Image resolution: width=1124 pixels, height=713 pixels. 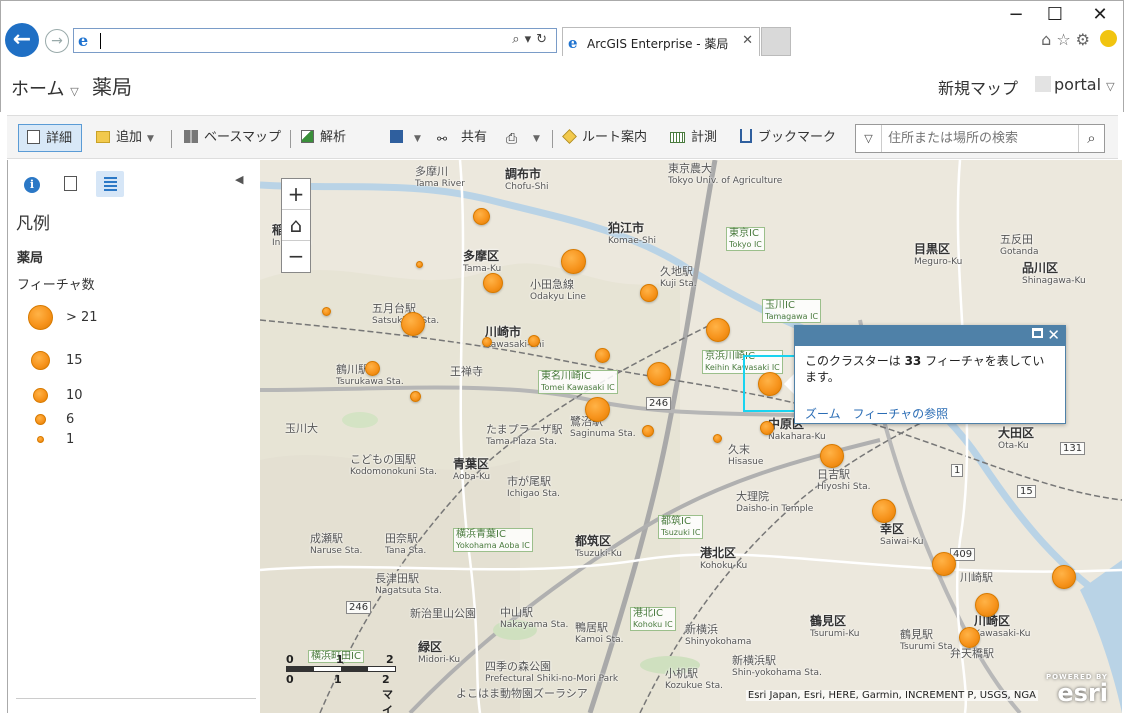 What do you see at coordinates (40, 439) in the screenshot?
I see `cluster-symbol-xs` at bounding box center [40, 439].